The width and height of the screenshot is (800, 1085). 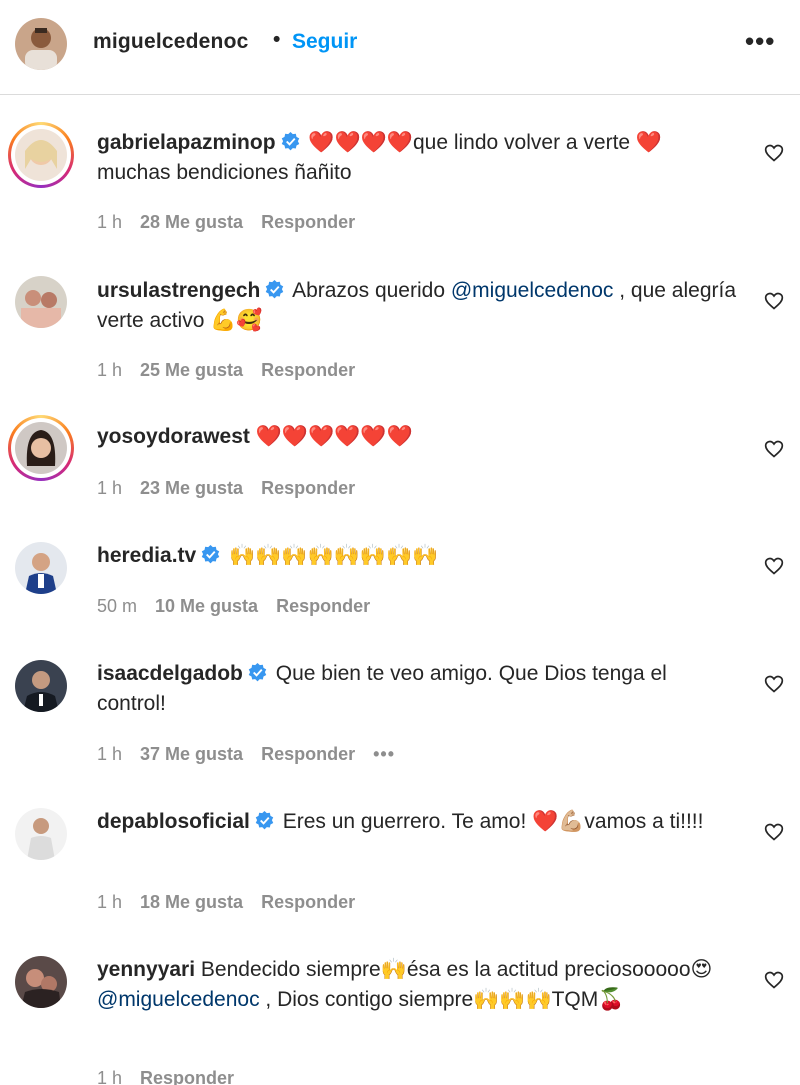 I want to click on comment-username: heredia.tv, so click(x=146, y=555).